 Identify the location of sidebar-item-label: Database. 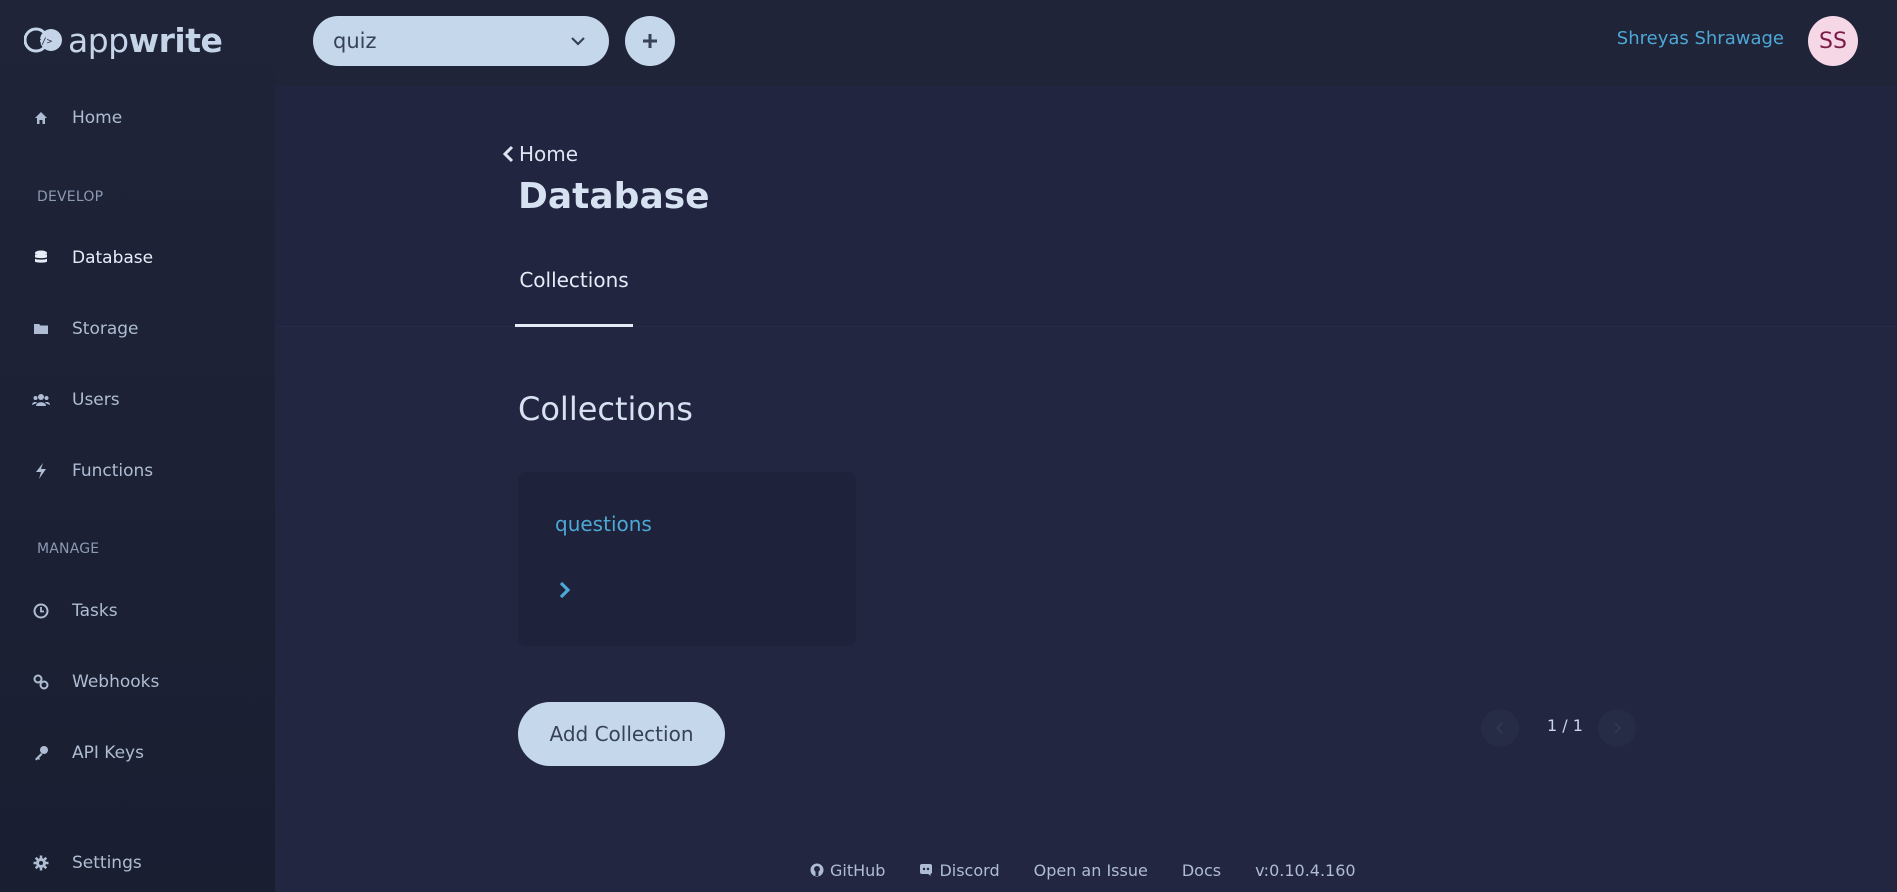
(113, 258).